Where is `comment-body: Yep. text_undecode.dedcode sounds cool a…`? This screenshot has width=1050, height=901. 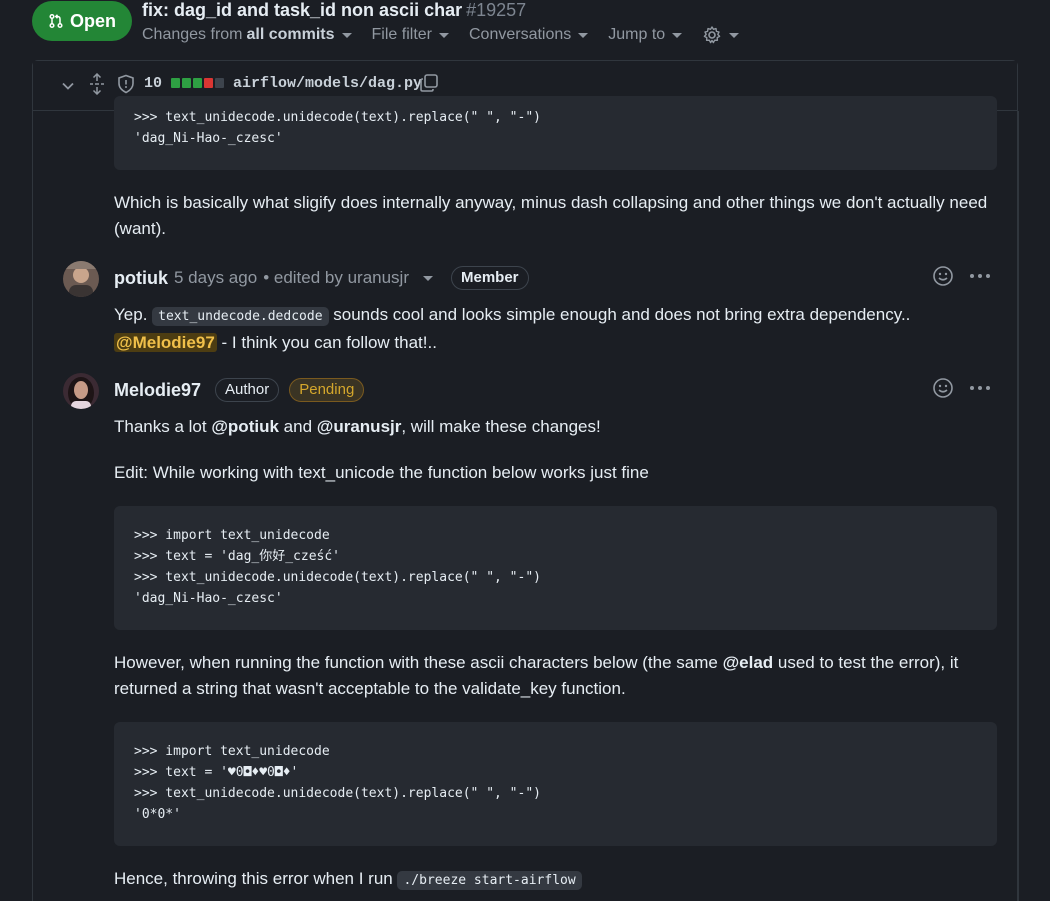 comment-body: Yep. text_undecode.dedcode sounds cool a… is located at coordinates (554, 329).